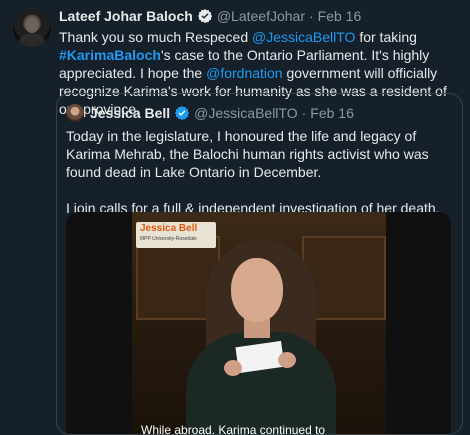  I want to click on mention-link: @JessicaBellTO, so click(303, 37).